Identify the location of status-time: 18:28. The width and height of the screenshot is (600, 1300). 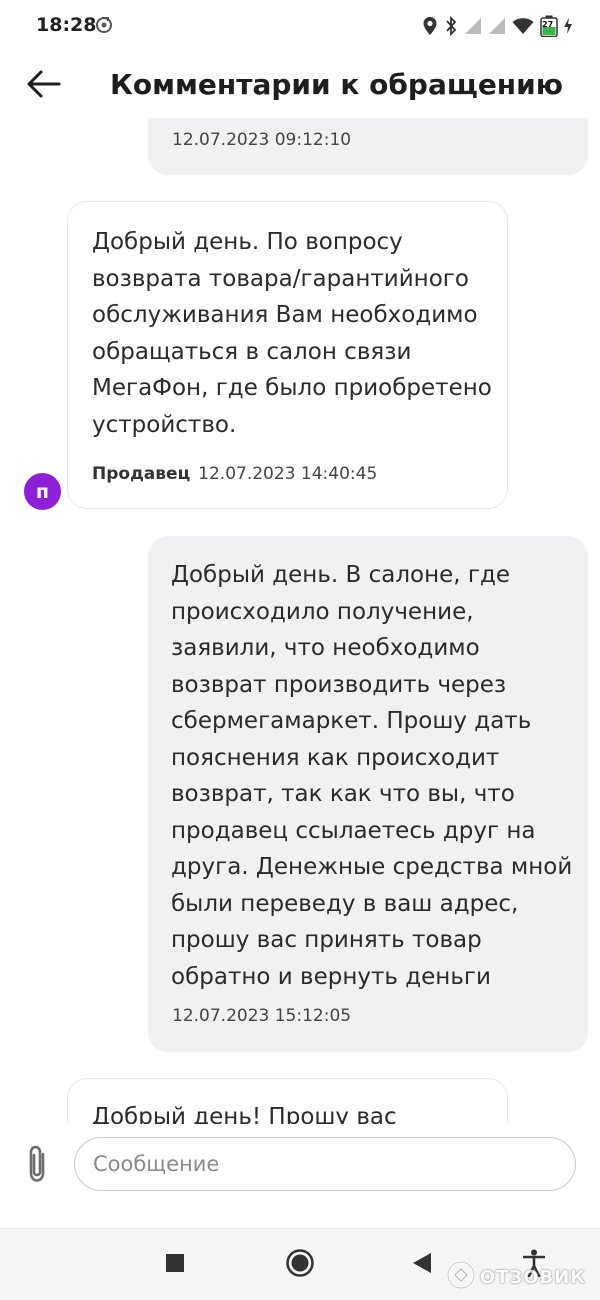
(66, 25).